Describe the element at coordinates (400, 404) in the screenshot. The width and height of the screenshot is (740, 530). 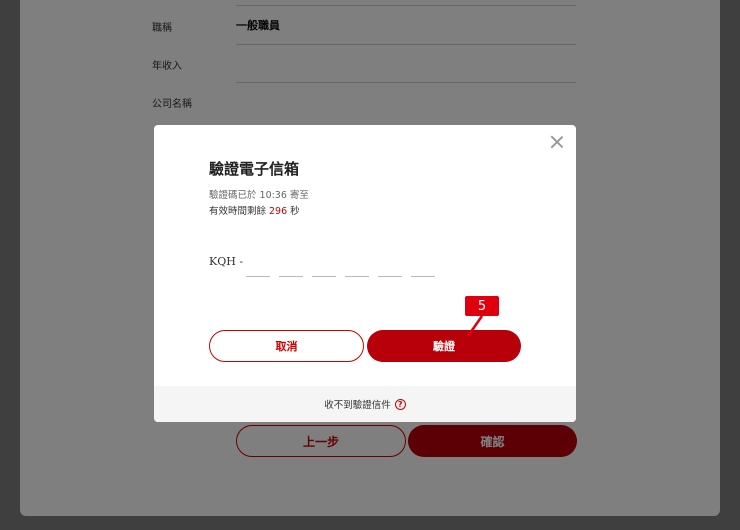
I see `help-icon: ?` at that location.